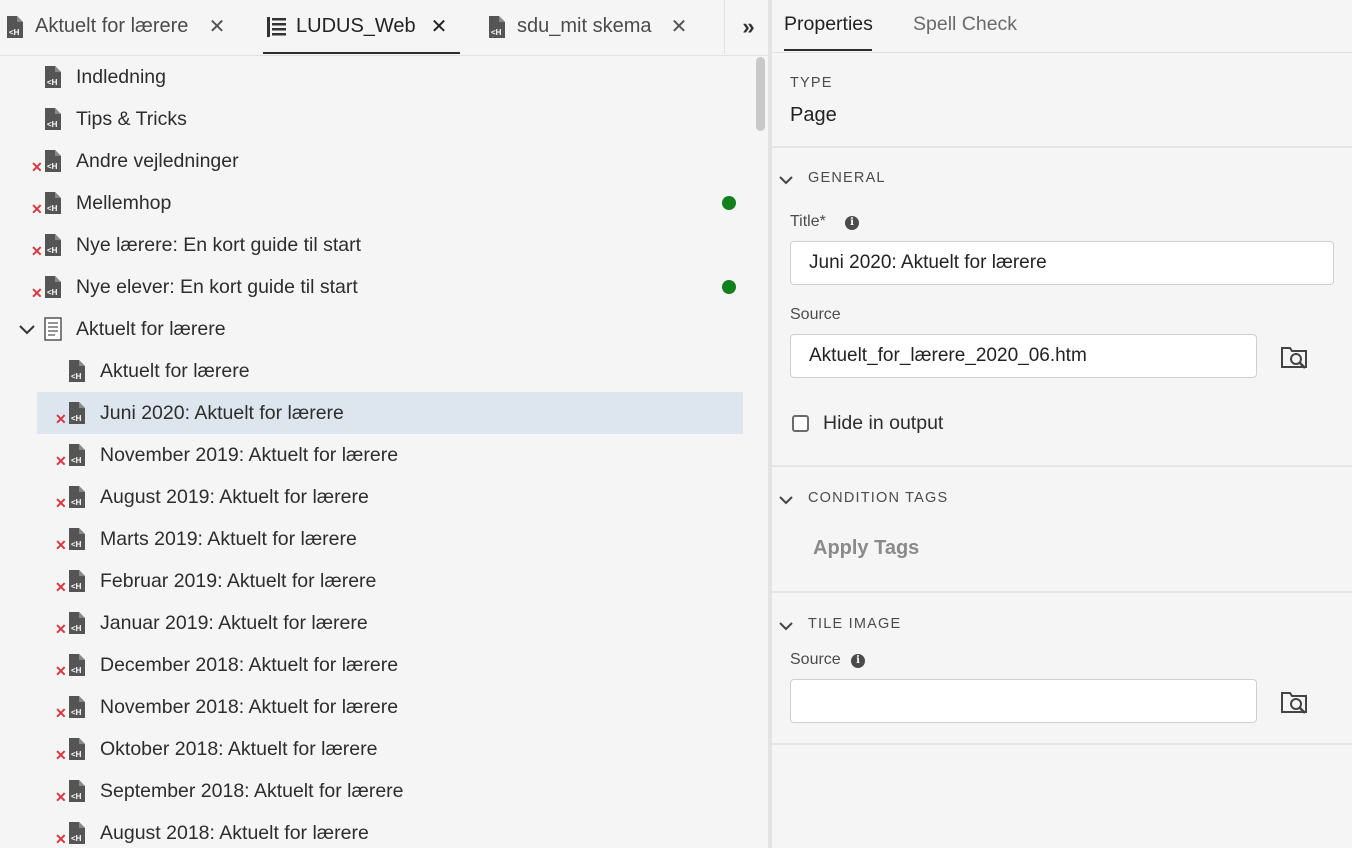  Describe the element at coordinates (1062, 182) in the screenshot. I see `general-section-header: GENERAL` at that location.